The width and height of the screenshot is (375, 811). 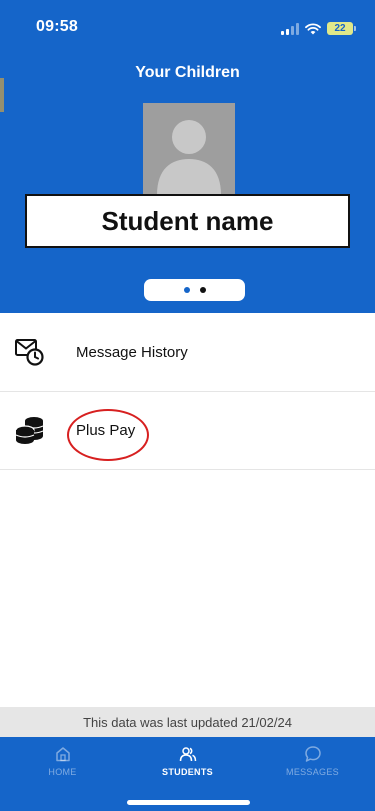 What do you see at coordinates (187, 754) in the screenshot?
I see `students-icon` at bounding box center [187, 754].